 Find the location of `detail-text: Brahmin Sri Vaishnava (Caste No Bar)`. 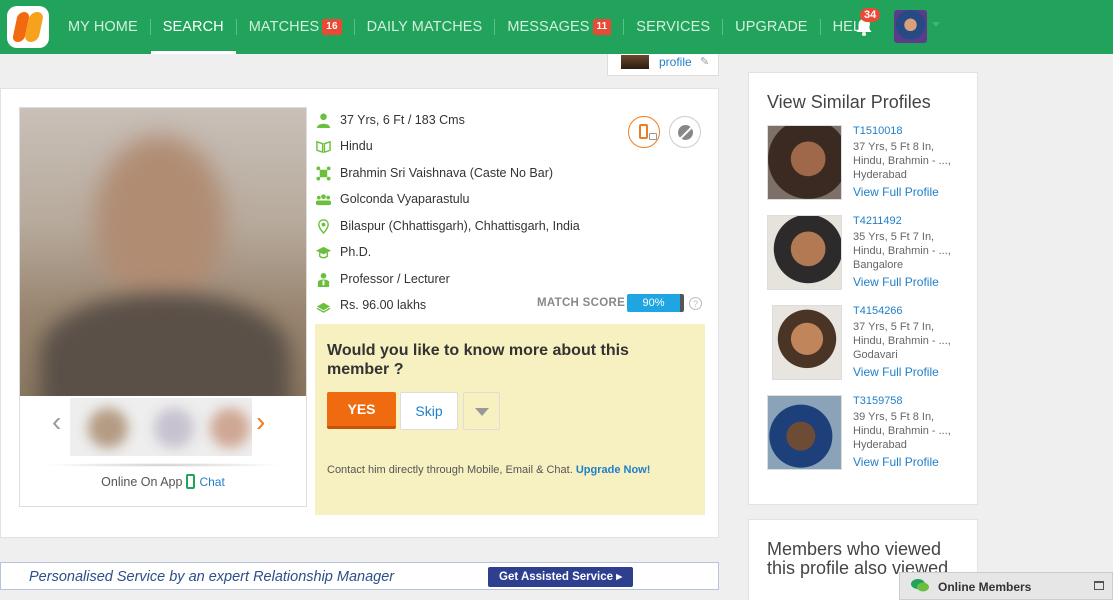

detail-text: Brahmin Sri Vaishnava (Caste No Bar) is located at coordinates (447, 173).